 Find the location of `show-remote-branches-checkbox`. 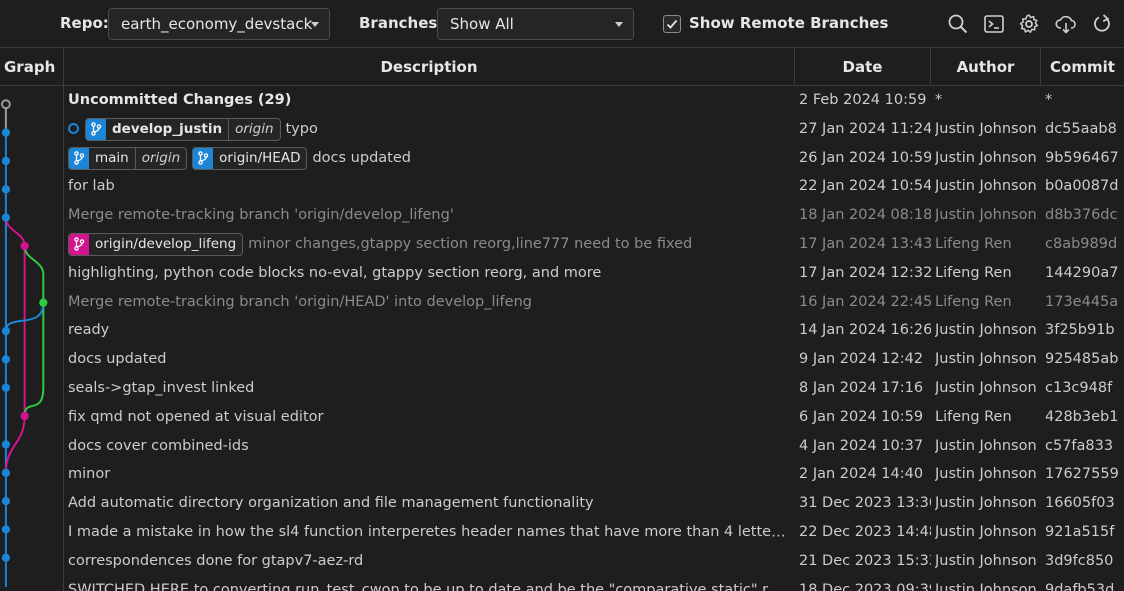

show-remote-branches-checkbox is located at coordinates (672, 24).